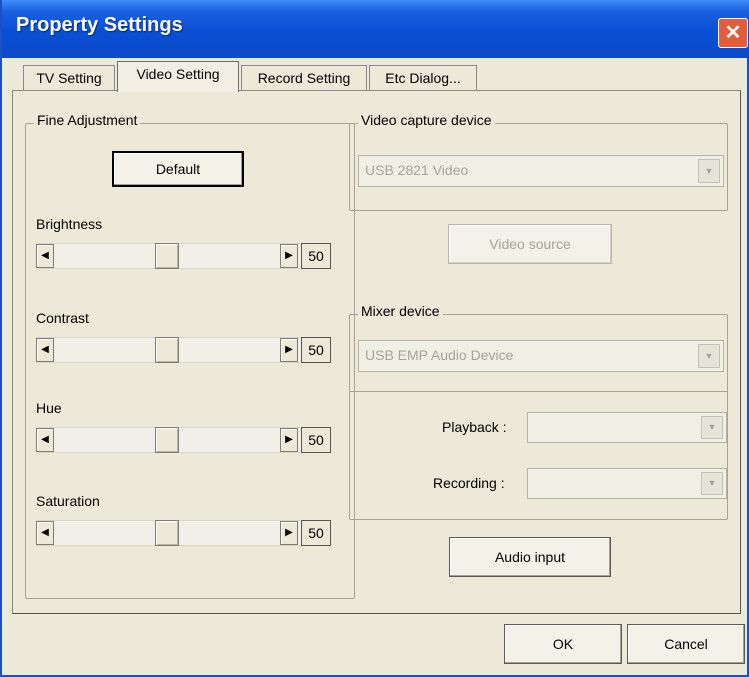 The height and width of the screenshot is (677, 749). What do you see at coordinates (167, 256) in the screenshot?
I see `brightness-slider-thumb` at bounding box center [167, 256].